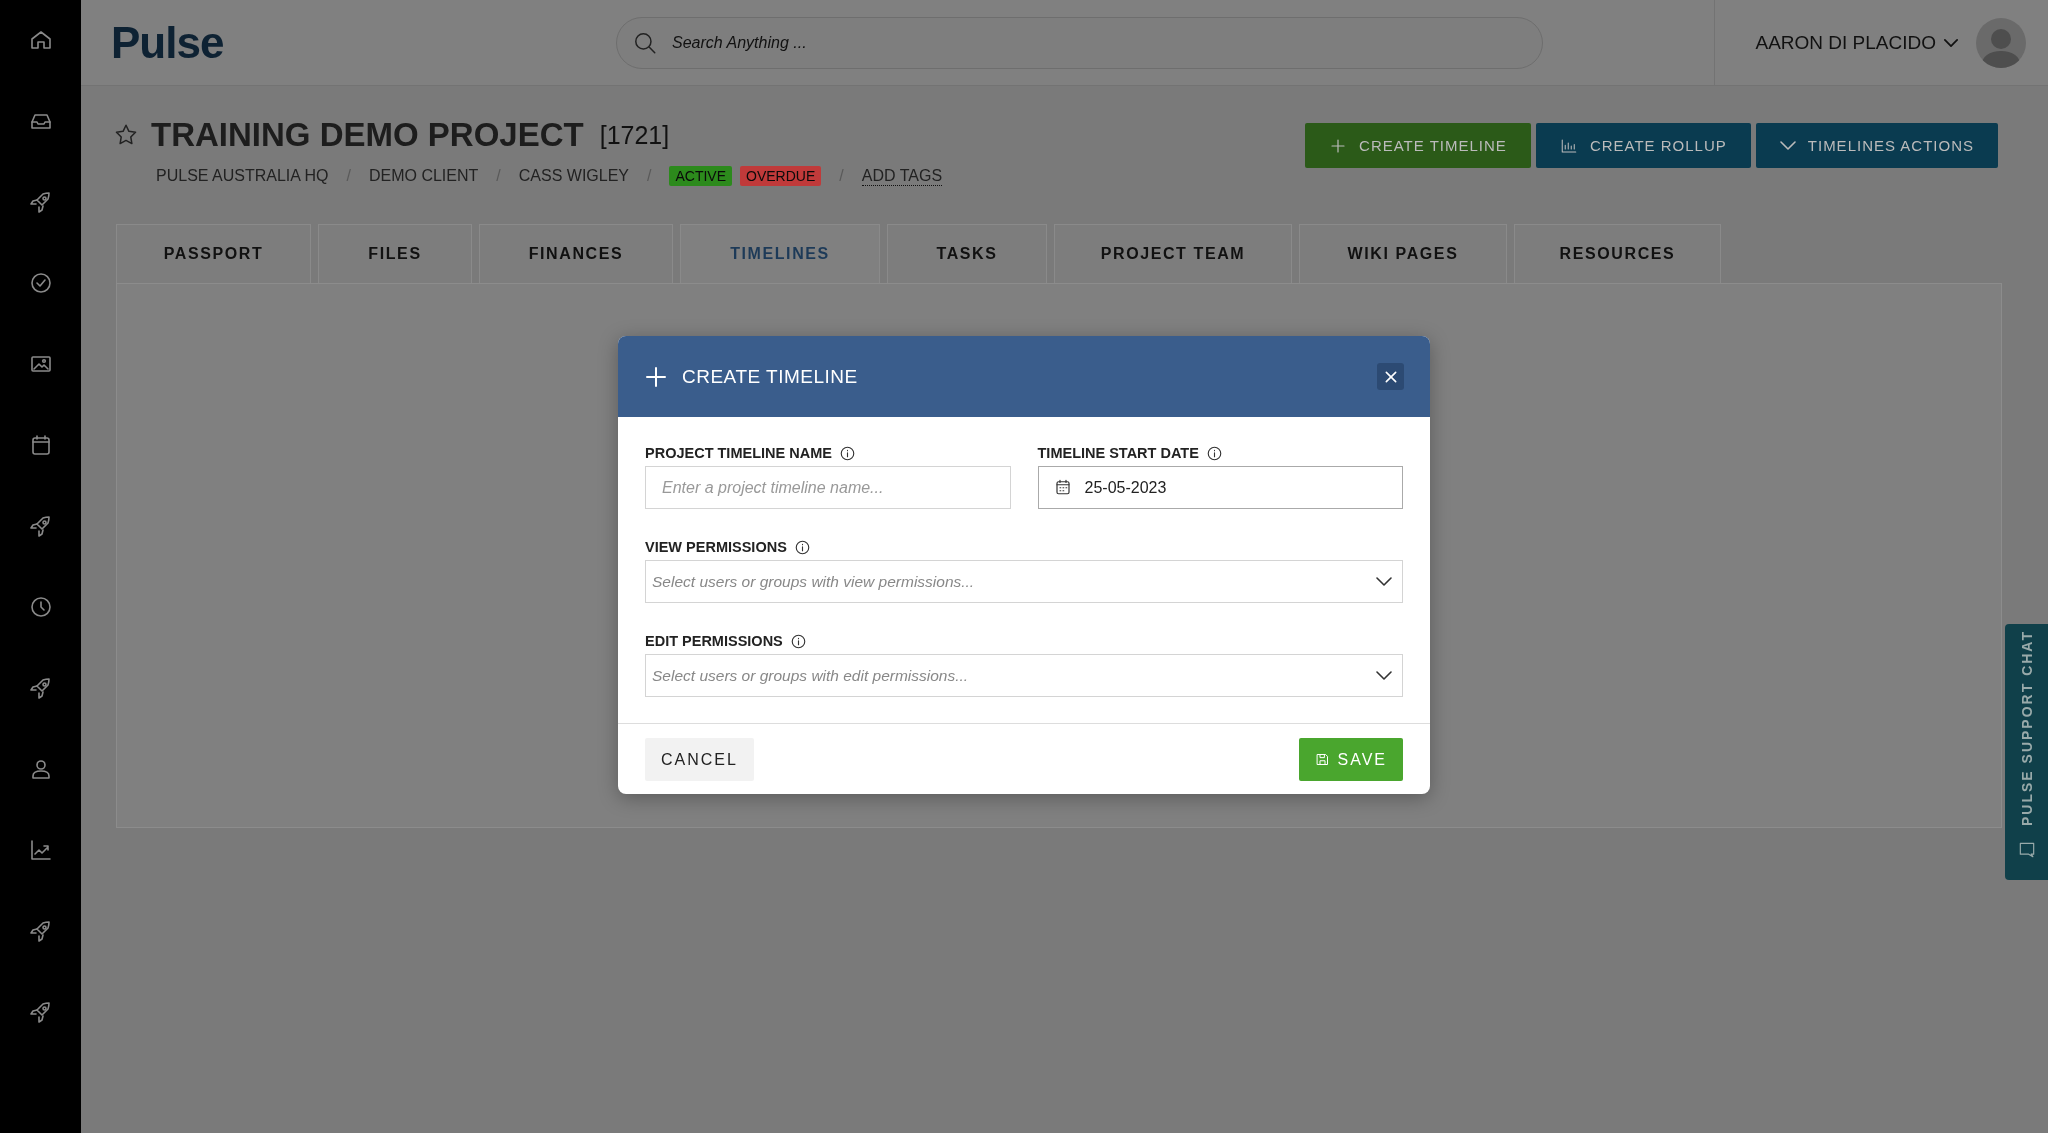 This screenshot has height=1133, width=2048. I want to click on tab: PASSPORT, so click(213, 253).